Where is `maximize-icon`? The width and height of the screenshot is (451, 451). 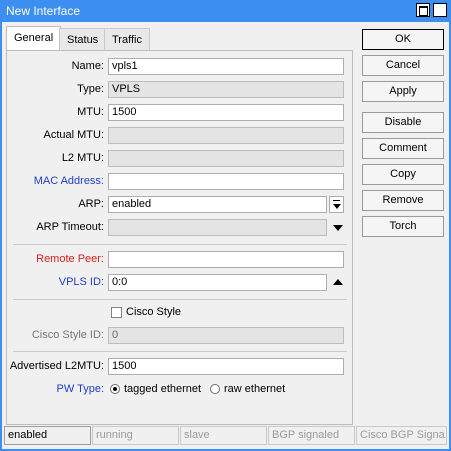 maximize-icon is located at coordinates (423, 10).